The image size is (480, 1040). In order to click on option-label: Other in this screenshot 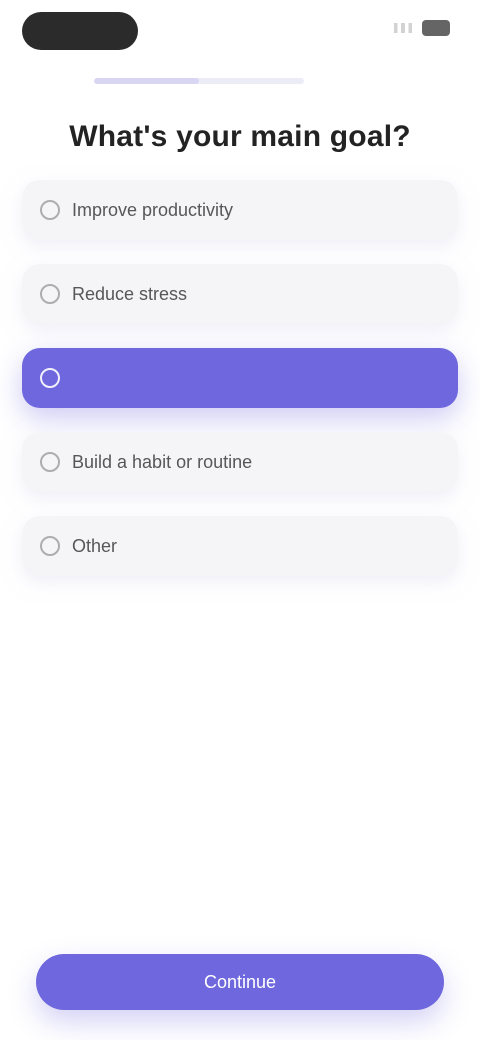, I will do `click(95, 545)`.